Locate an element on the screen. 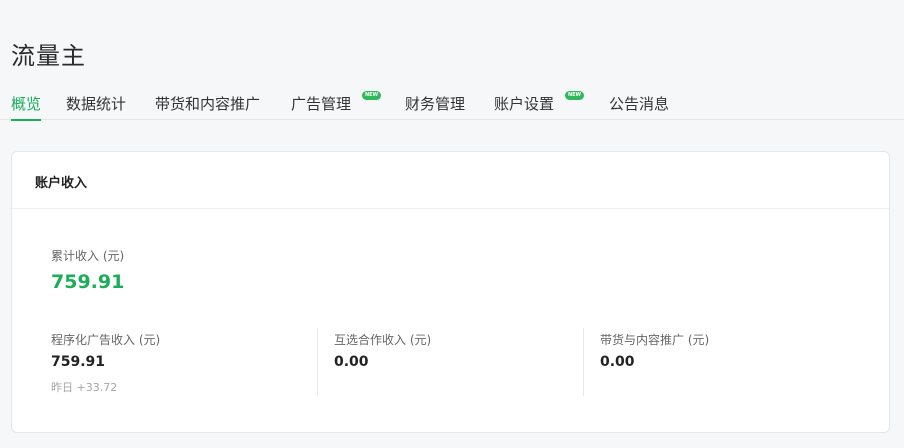 This screenshot has height=448, width=904. goods-content-promotion-value: 0.00 is located at coordinates (617, 362).